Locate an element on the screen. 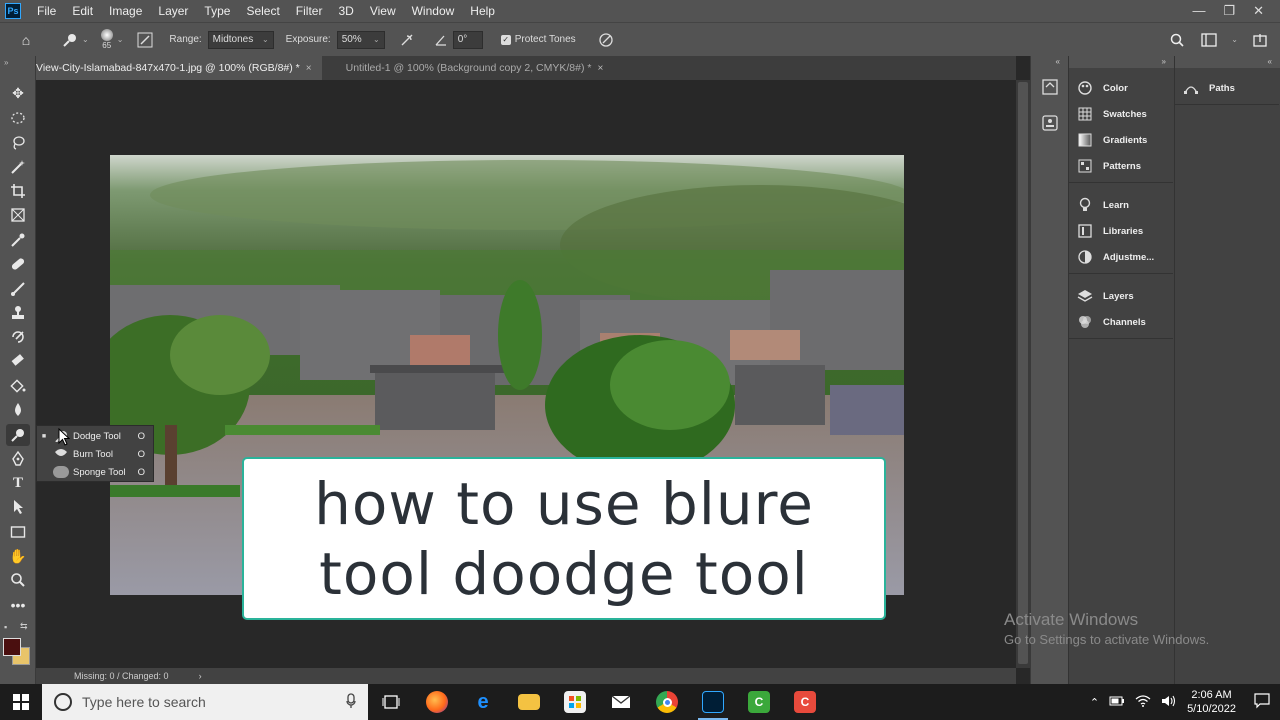  foreground-color-swatch is located at coordinates (12, 647).